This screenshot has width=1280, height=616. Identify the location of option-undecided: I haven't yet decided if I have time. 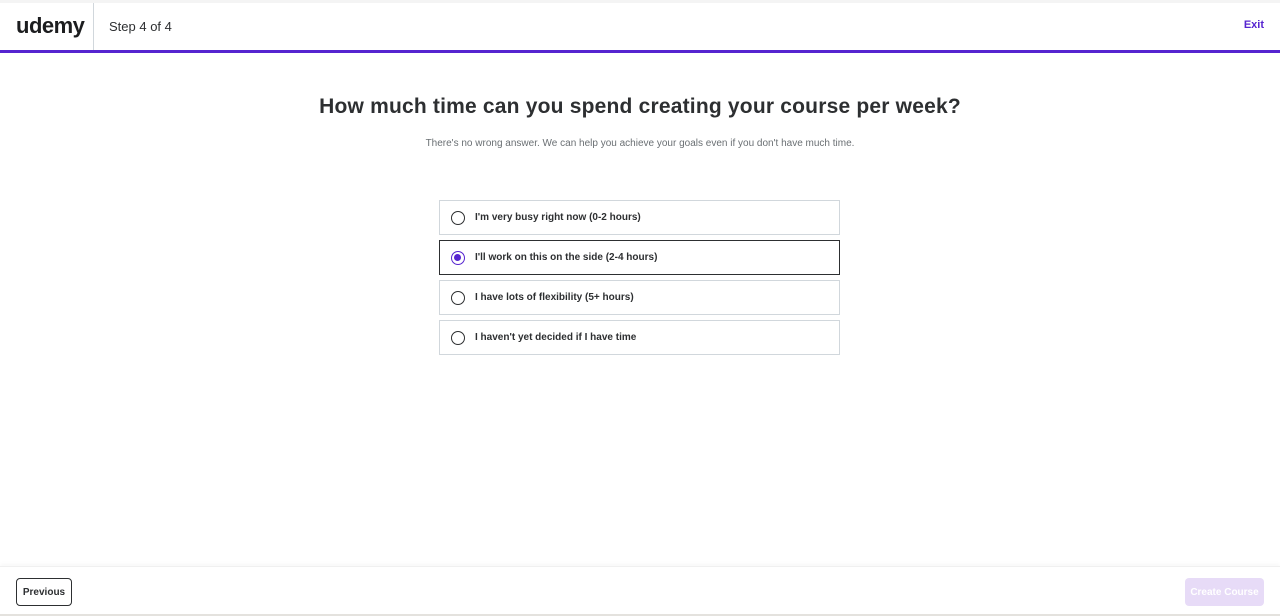
(639, 337).